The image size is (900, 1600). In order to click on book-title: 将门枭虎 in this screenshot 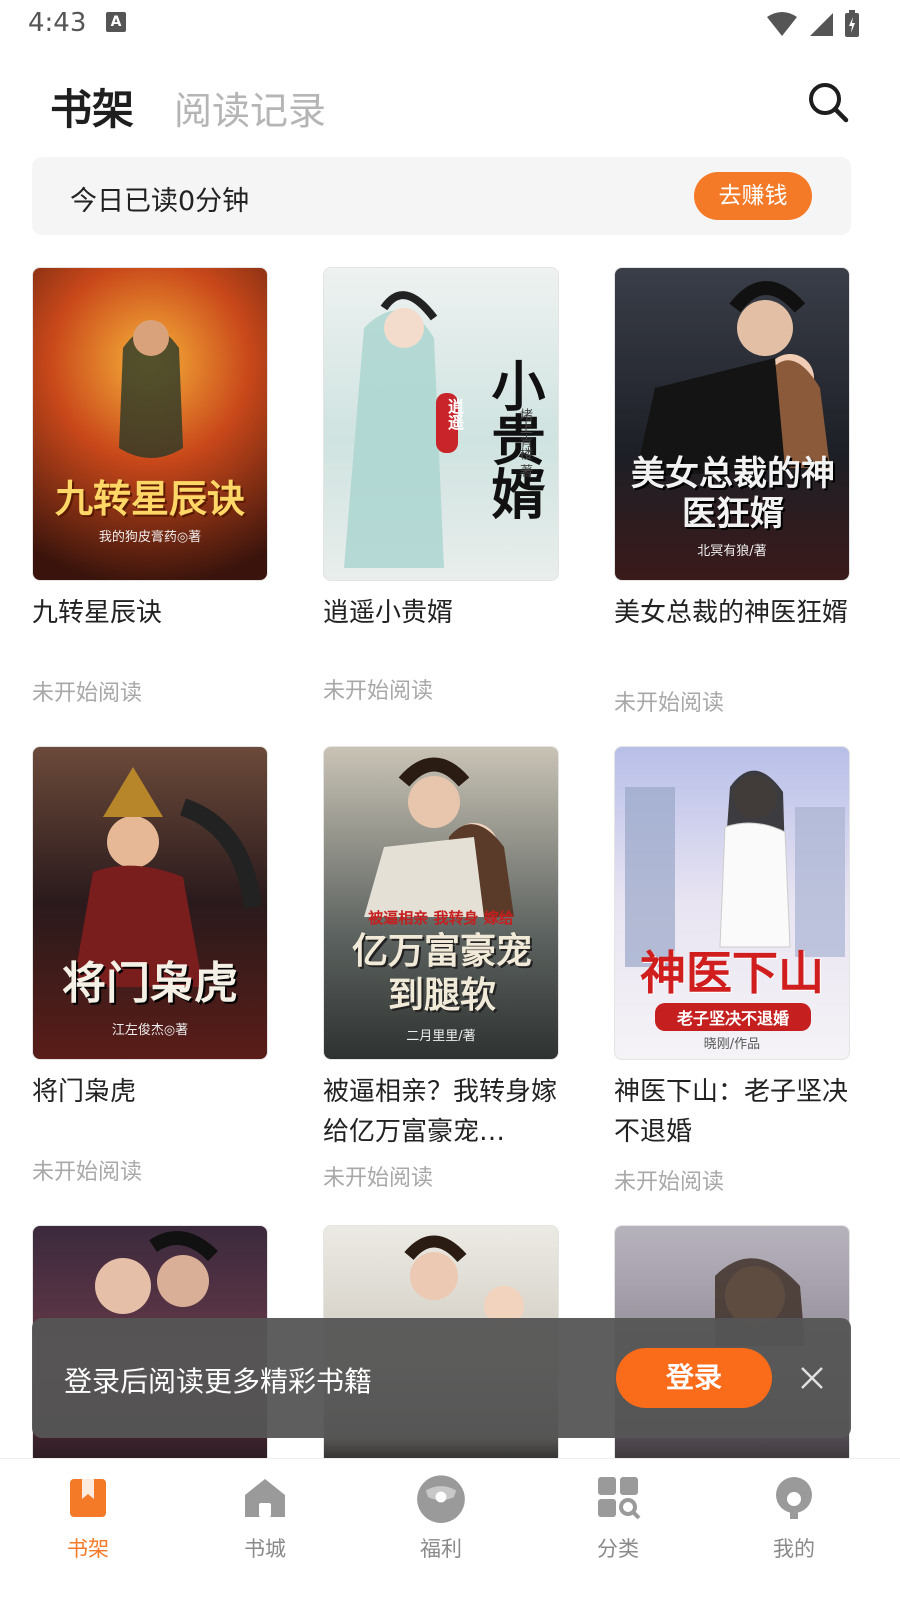, I will do `click(150, 1092)`.